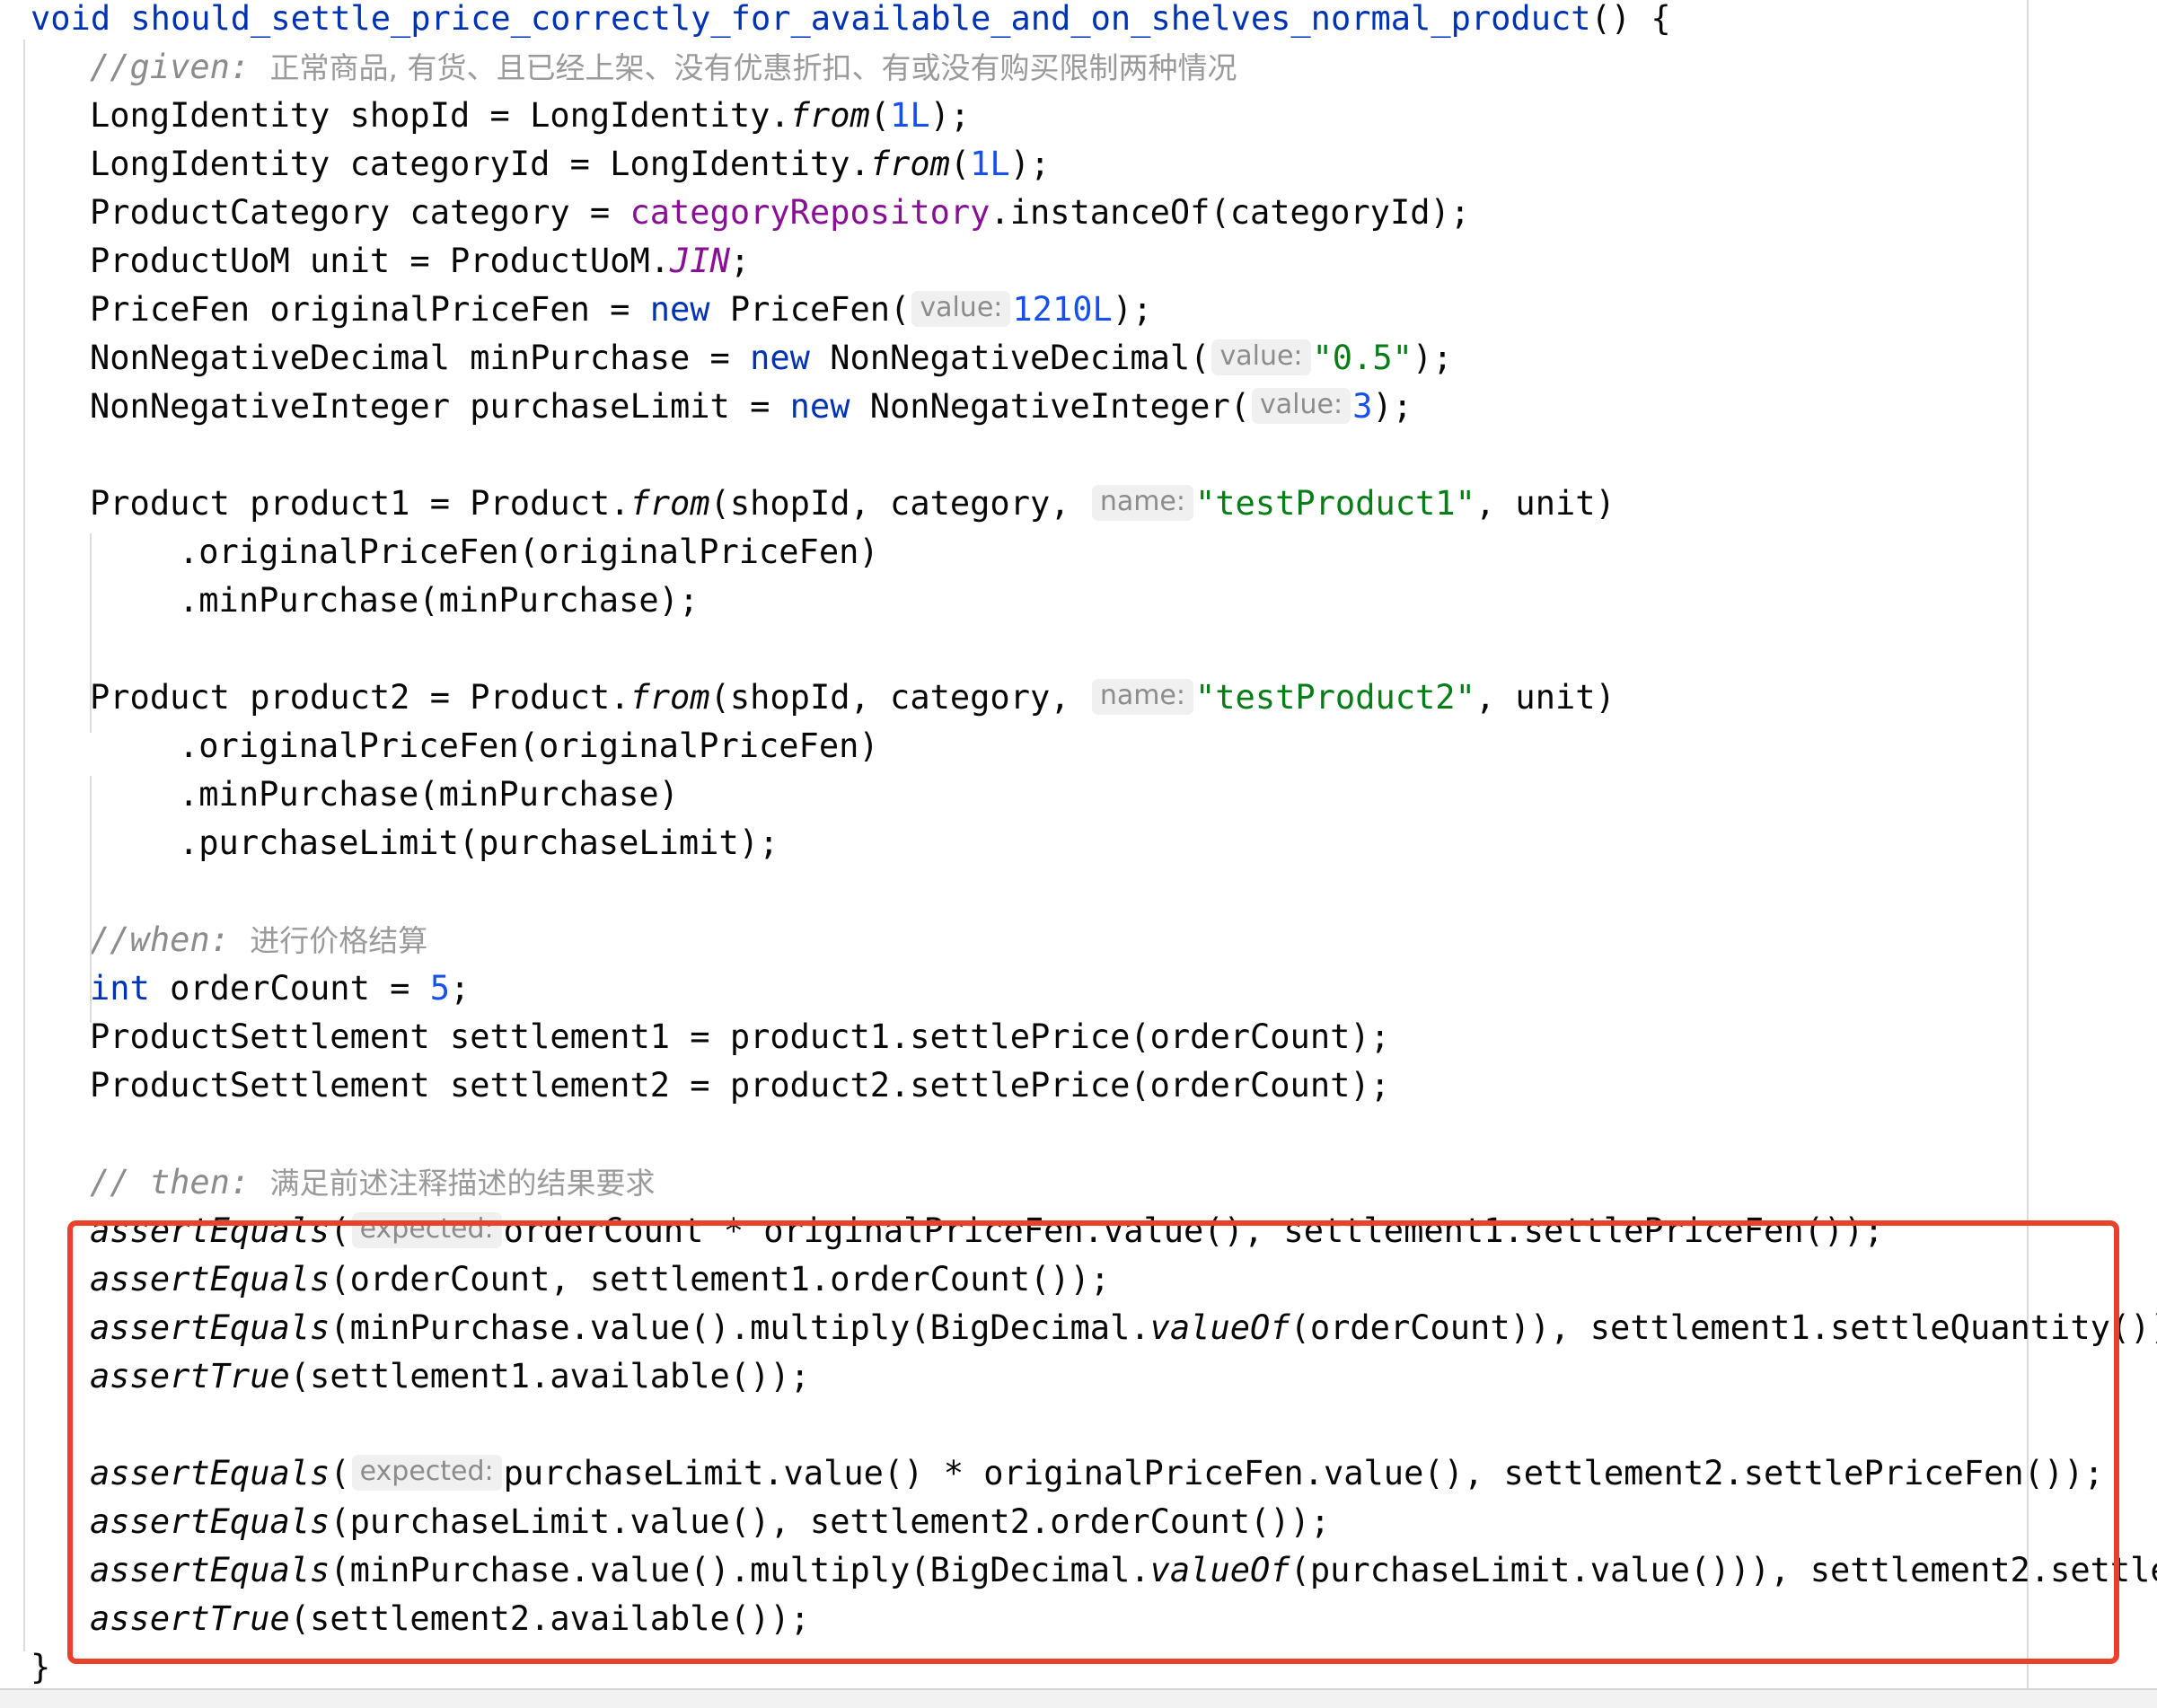 The width and height of the screenshot is (2157, 1708). I want to click on code-token: NonNegativeDecimal minPurchase =, so click(420, 358).